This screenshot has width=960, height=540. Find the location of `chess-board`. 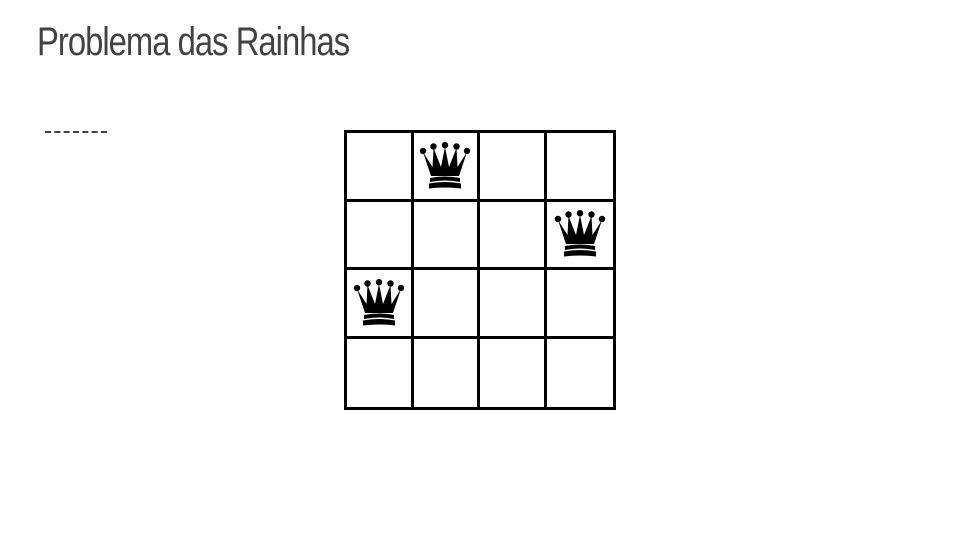

chess-board is located at coordinates (480, 270).